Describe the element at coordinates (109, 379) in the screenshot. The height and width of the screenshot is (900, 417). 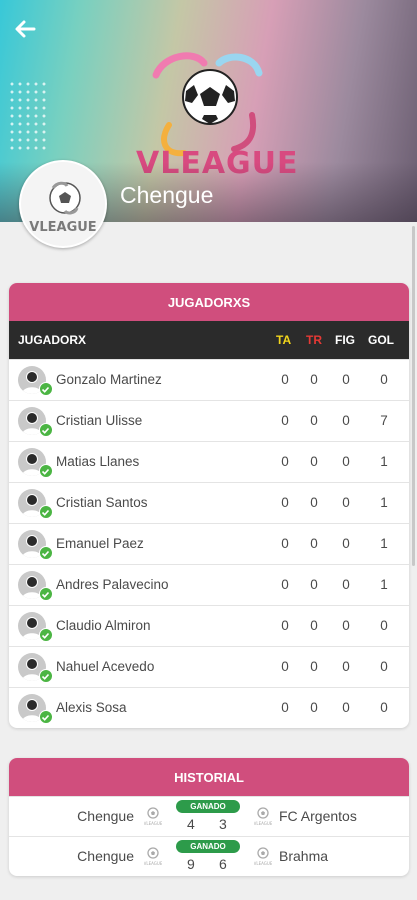
I see `player-name: Gonzalo Martinez` at that location.